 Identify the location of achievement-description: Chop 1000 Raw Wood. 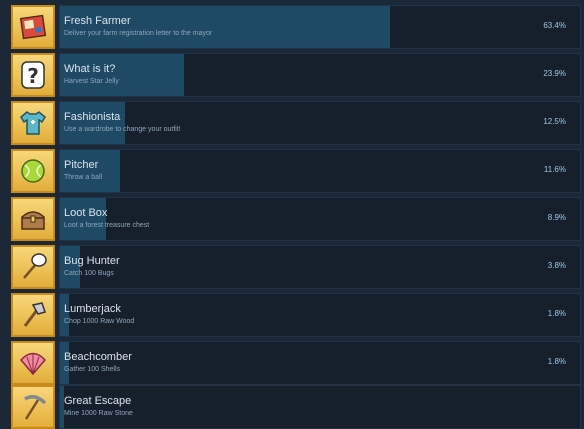
(99, 321).